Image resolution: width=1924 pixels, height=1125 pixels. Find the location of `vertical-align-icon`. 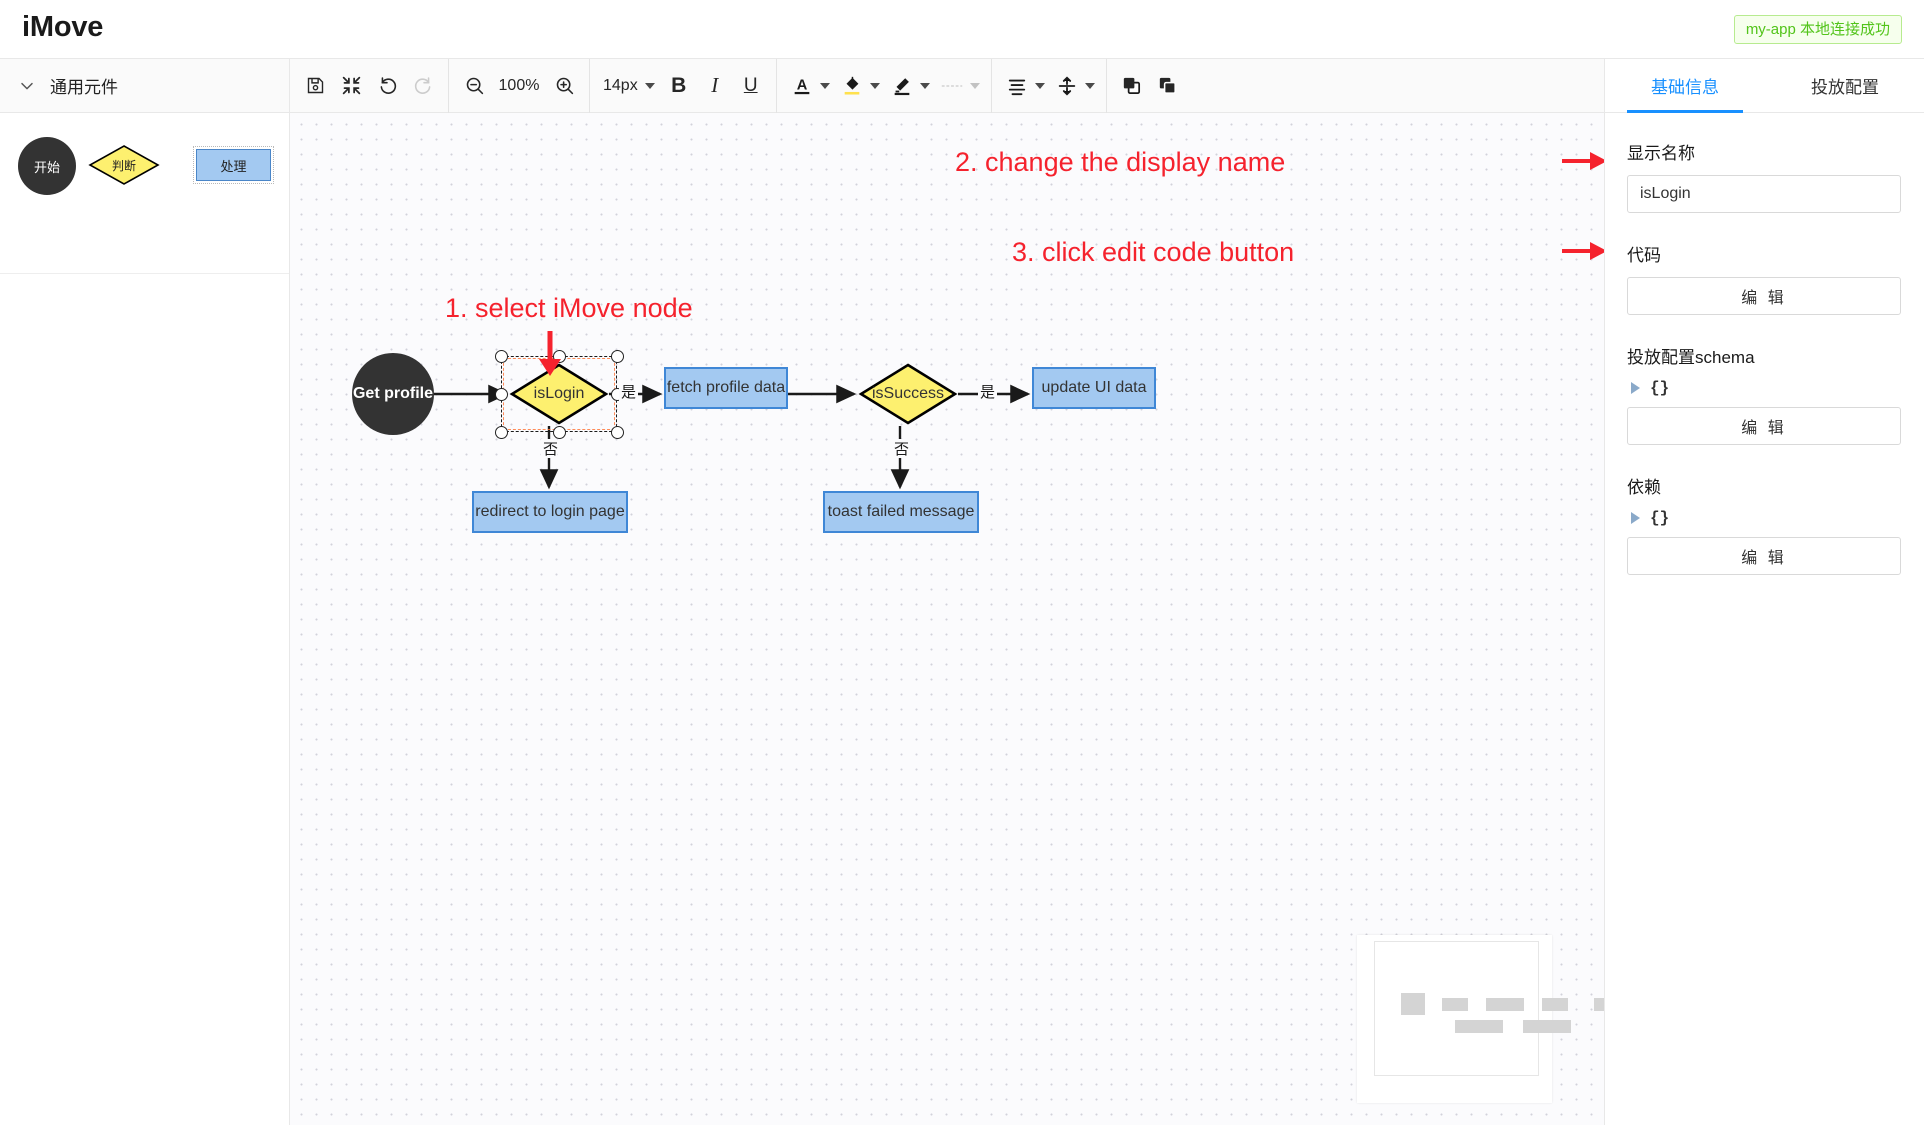

vertical-align-icon is located at coordinates (1067, 86).